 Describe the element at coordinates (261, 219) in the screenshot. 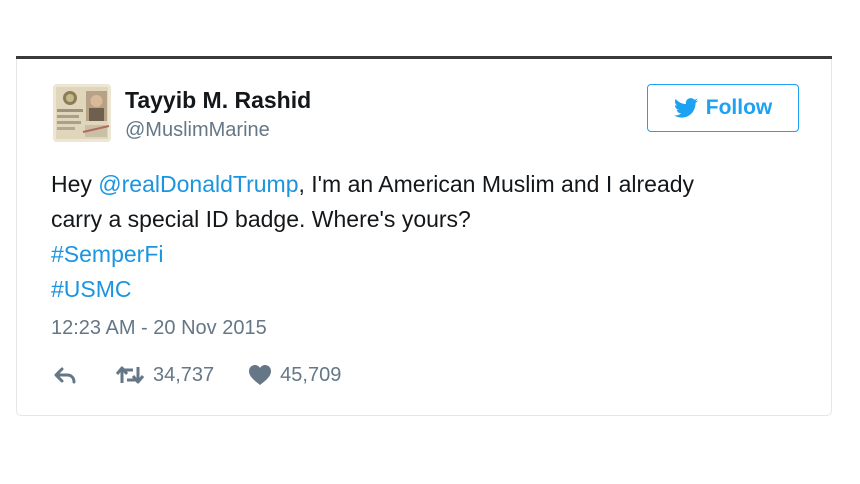

I see `tweet-line-2: carry a special ID badge. Where's yours?` at that location.